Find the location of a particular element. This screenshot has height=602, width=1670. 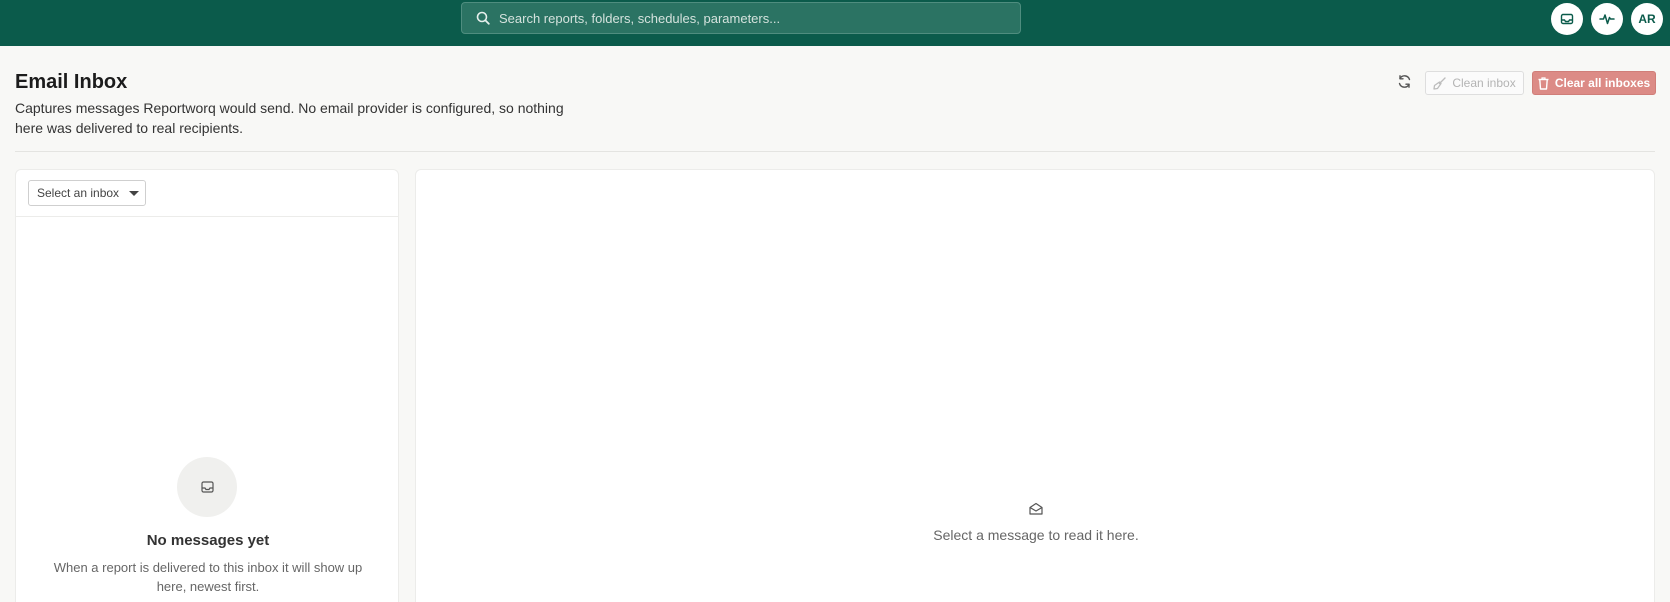

avatar-initials: AR is located at coordinates (1647, 19).